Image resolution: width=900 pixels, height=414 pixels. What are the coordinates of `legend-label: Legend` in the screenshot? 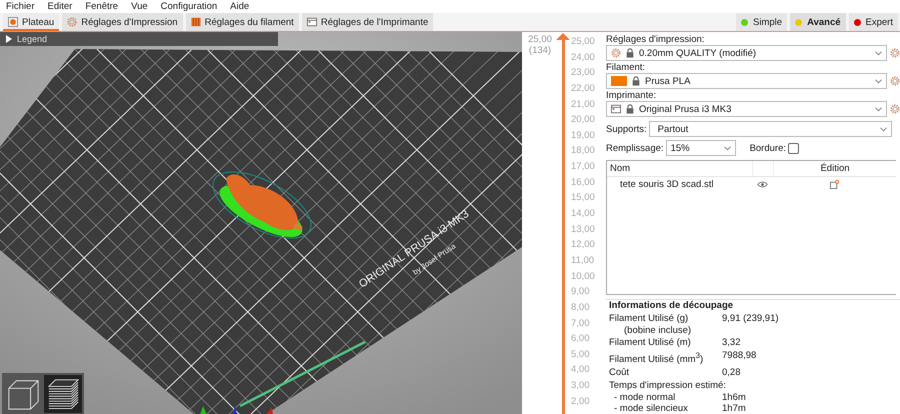 It's located at (32, 39).